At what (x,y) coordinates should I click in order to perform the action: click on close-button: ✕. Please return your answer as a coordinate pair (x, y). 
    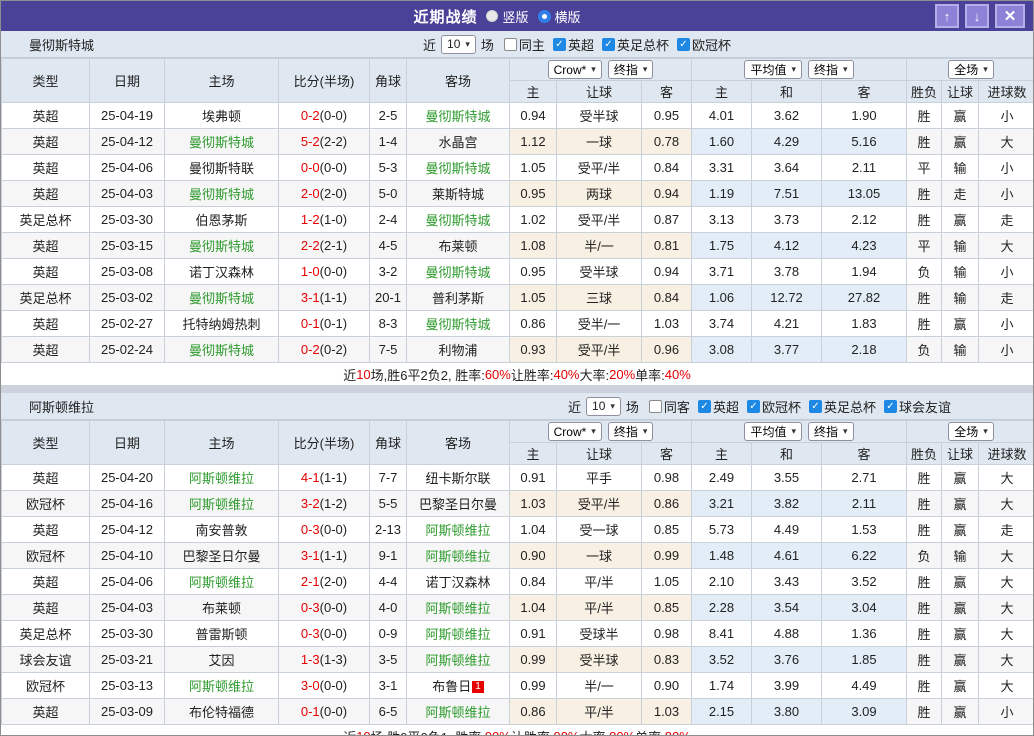
    Looking at the image, I should click on (1010, 16).